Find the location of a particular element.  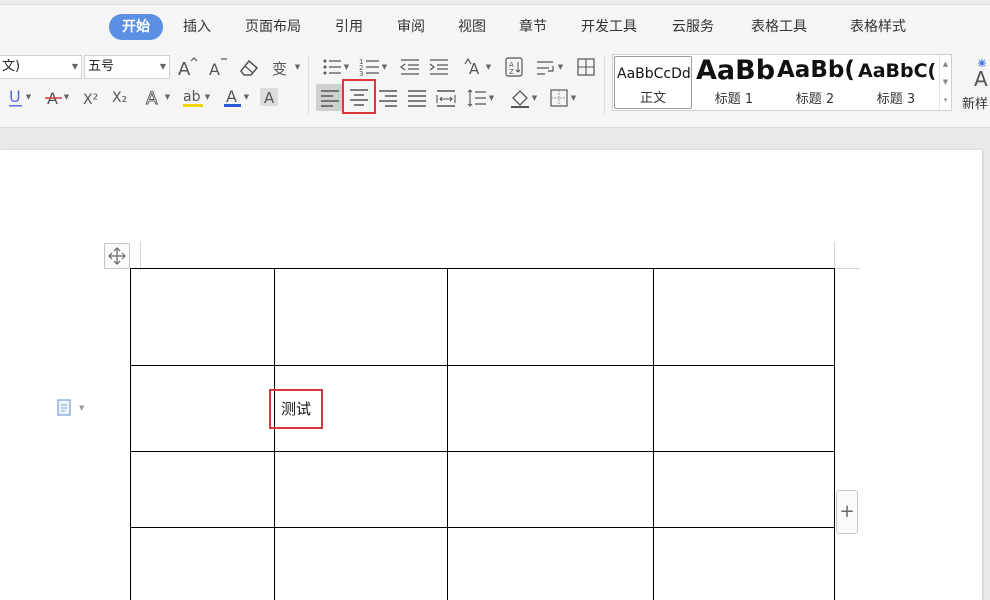

style-heading-1: AaBb 标题 1 is located at coordinates (734, 82).